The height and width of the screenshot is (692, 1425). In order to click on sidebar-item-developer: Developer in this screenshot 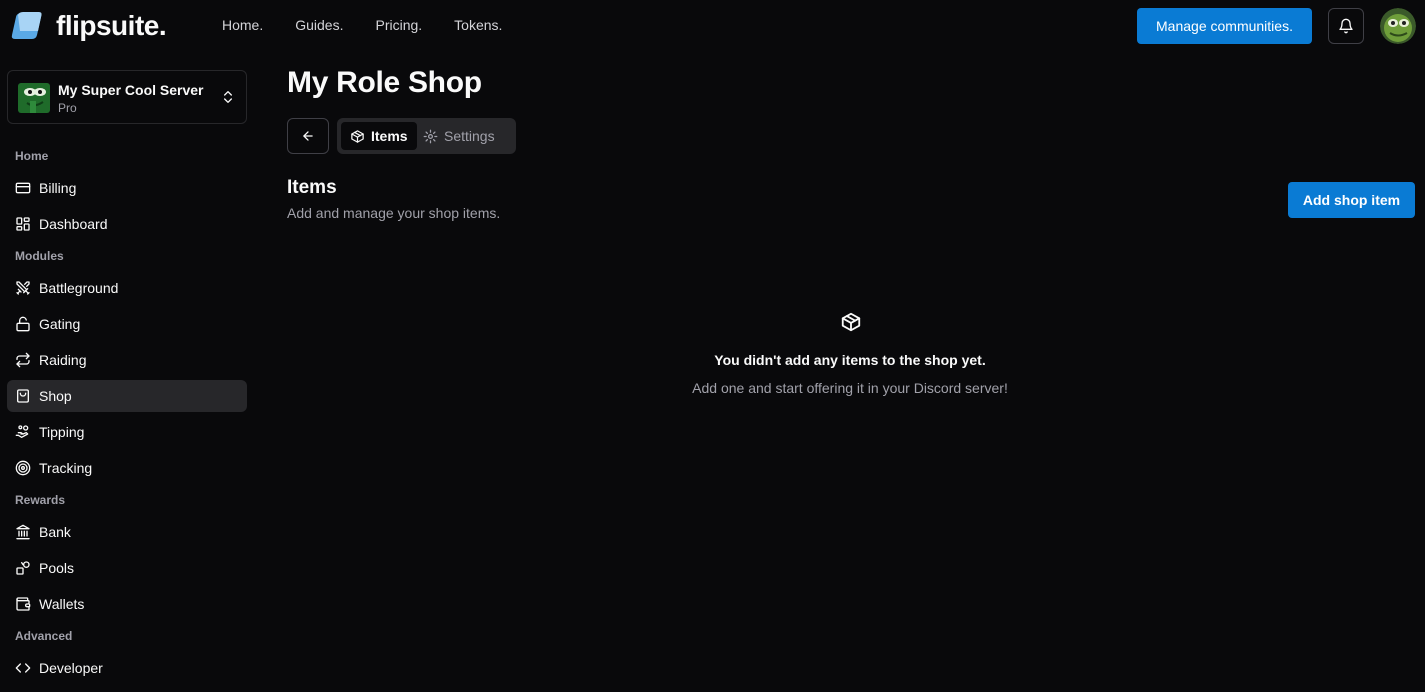, I will do `click(127, 668)`.